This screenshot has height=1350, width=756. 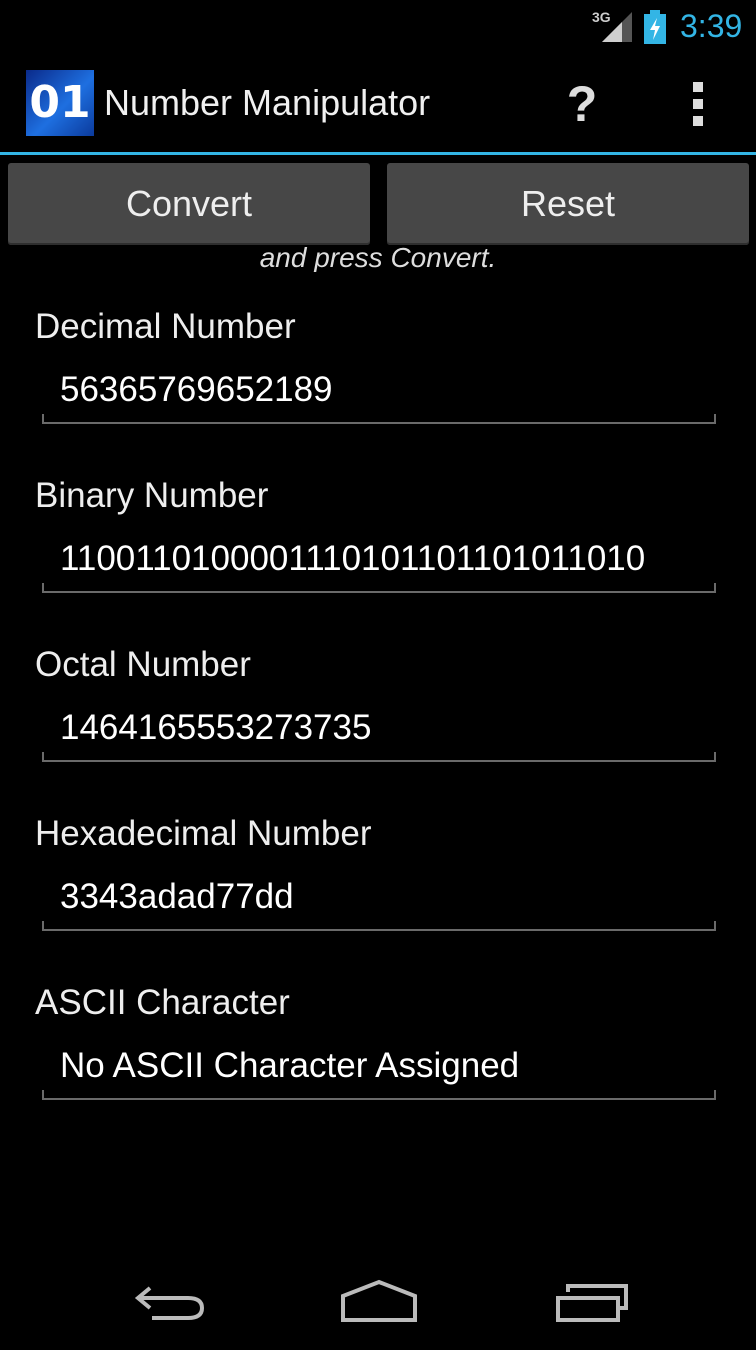 What do you see at coordinates (378, 26) in the screenshot?
I see `status-bar: 3G 3:39` at bounding box center [378, 26].